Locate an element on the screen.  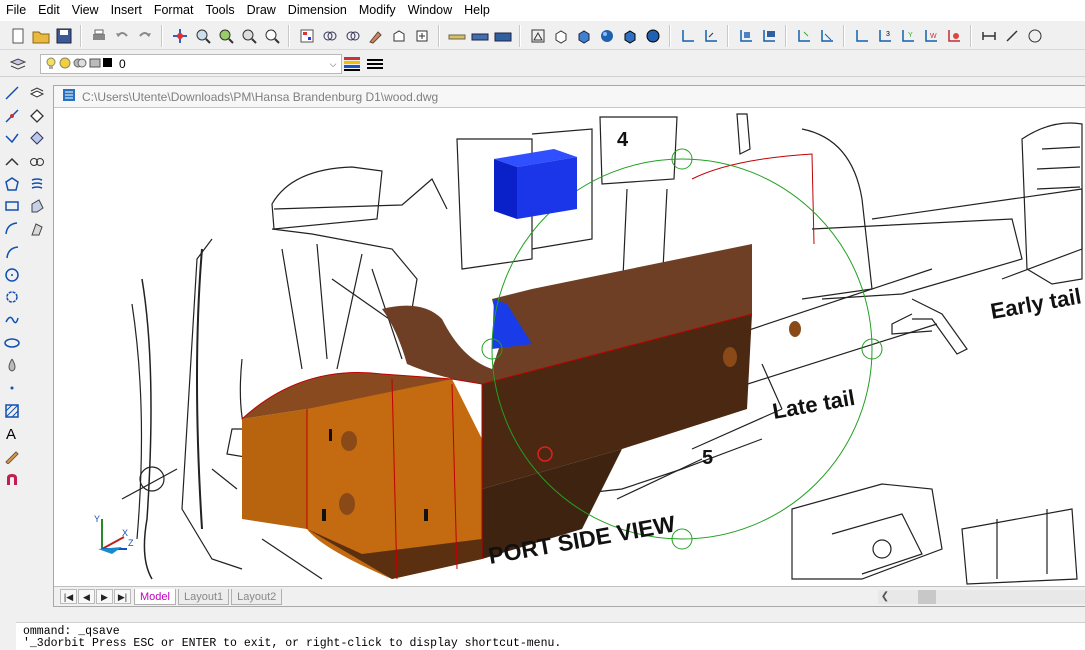
horizontal-scrollbar: ❮ is located at coordinates (981, 597).